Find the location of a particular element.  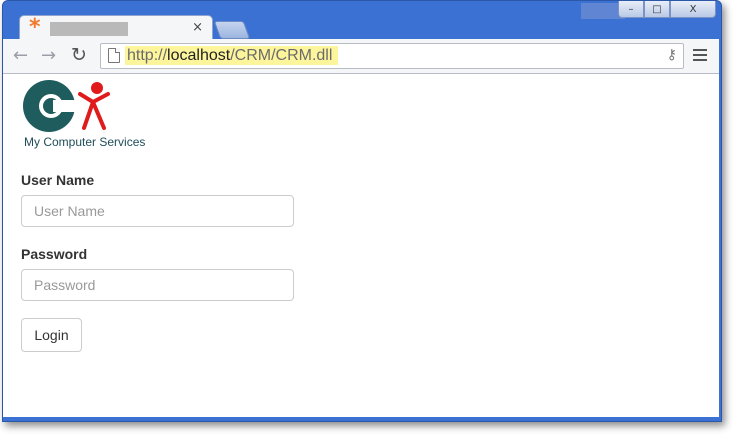

username-input is located at coordinates (157, 211).